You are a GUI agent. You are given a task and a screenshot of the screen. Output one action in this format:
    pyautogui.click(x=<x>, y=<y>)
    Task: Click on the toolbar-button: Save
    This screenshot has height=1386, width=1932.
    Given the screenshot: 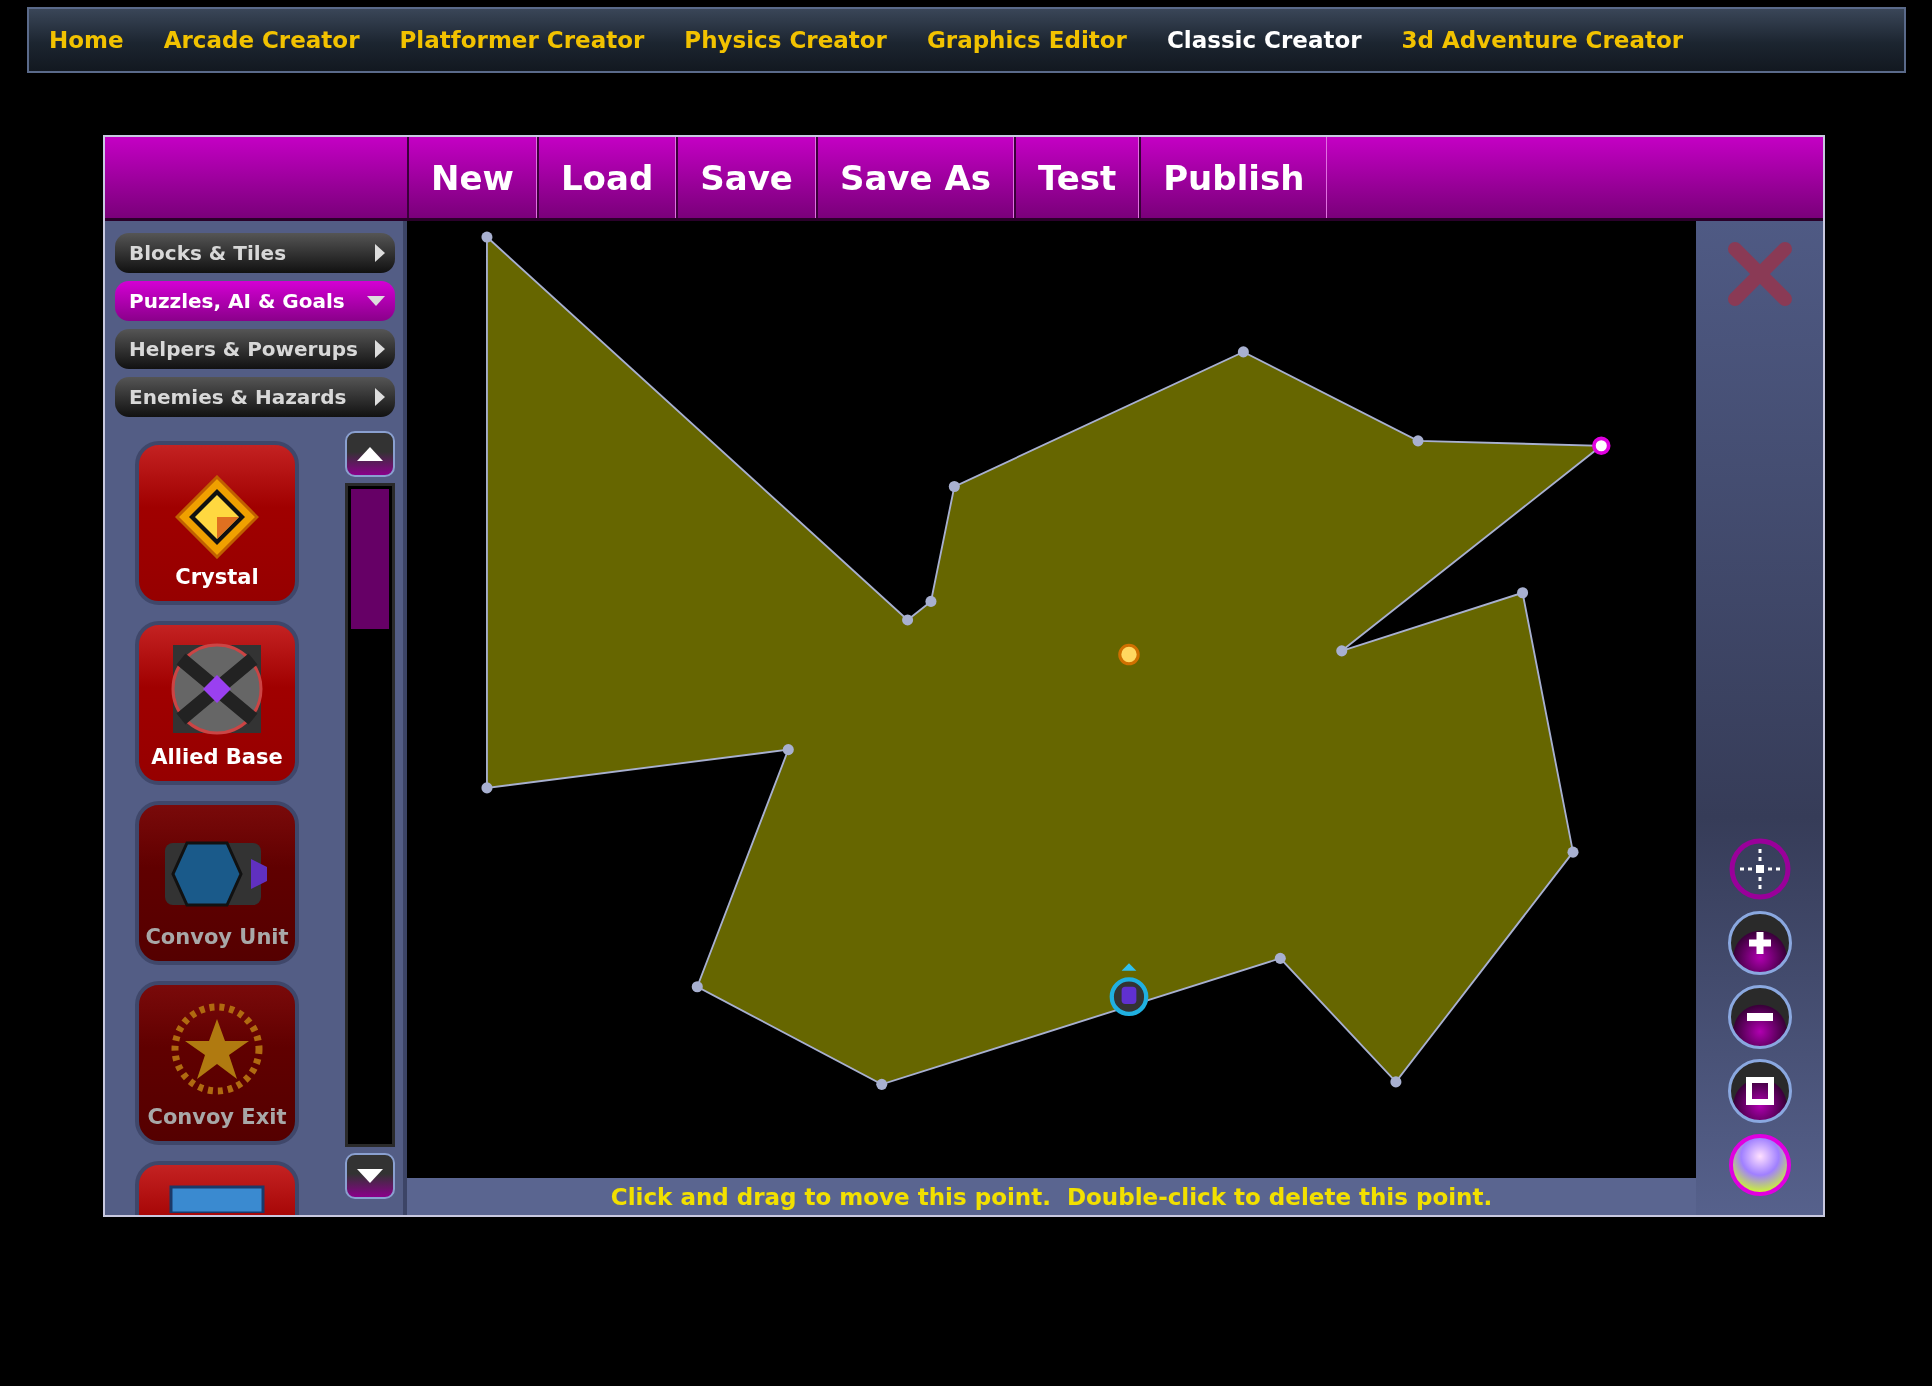 What is the action you would take?
    pyautogui.click(x=746, y=177)
    